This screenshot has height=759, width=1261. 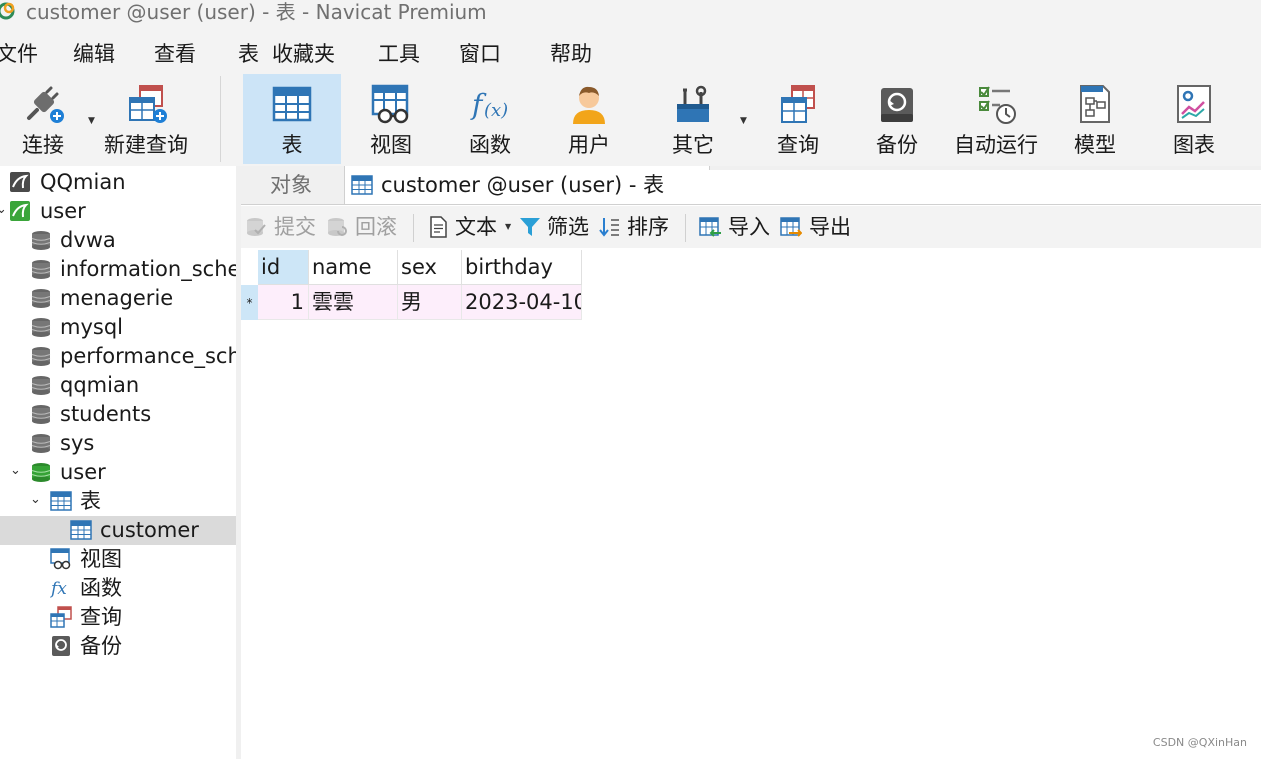 I want to click on funnel-icon, so click(x=530, y=227).